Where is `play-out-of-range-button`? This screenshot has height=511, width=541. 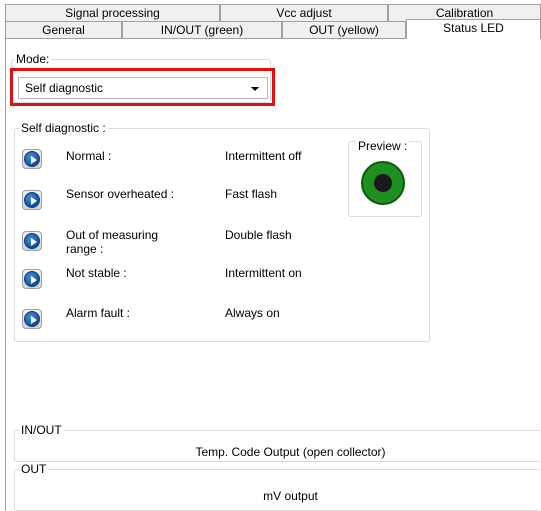
play-out-of-range-button is located at coordinates (32, 241).